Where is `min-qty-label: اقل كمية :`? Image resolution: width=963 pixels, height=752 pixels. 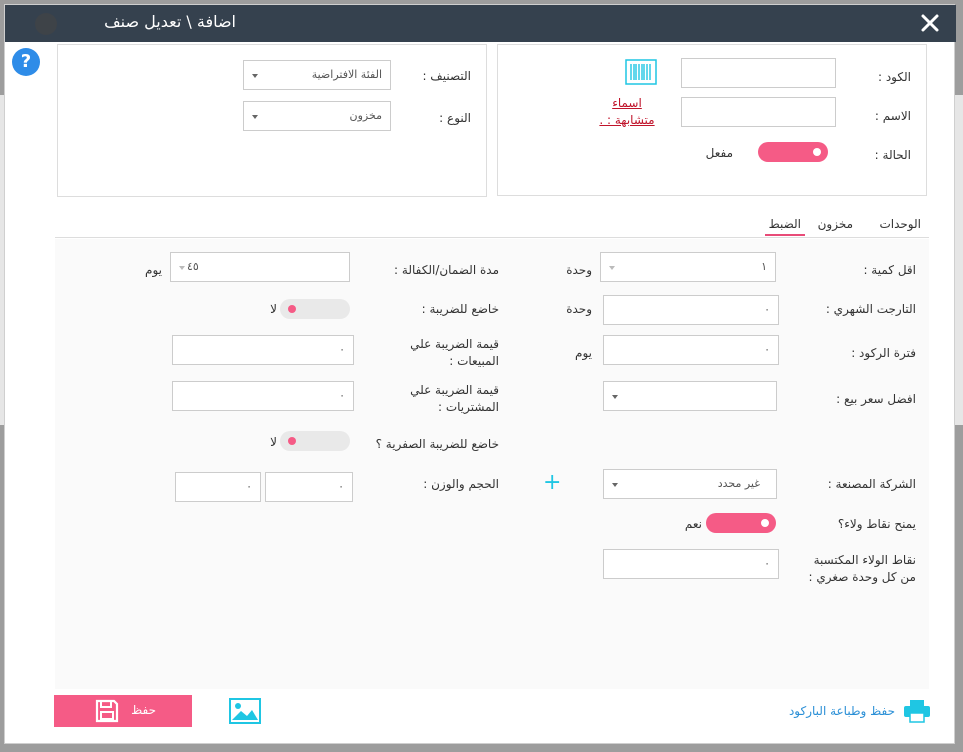
min-qty-label: اقل كمية : is located at coordinates (889, 270).